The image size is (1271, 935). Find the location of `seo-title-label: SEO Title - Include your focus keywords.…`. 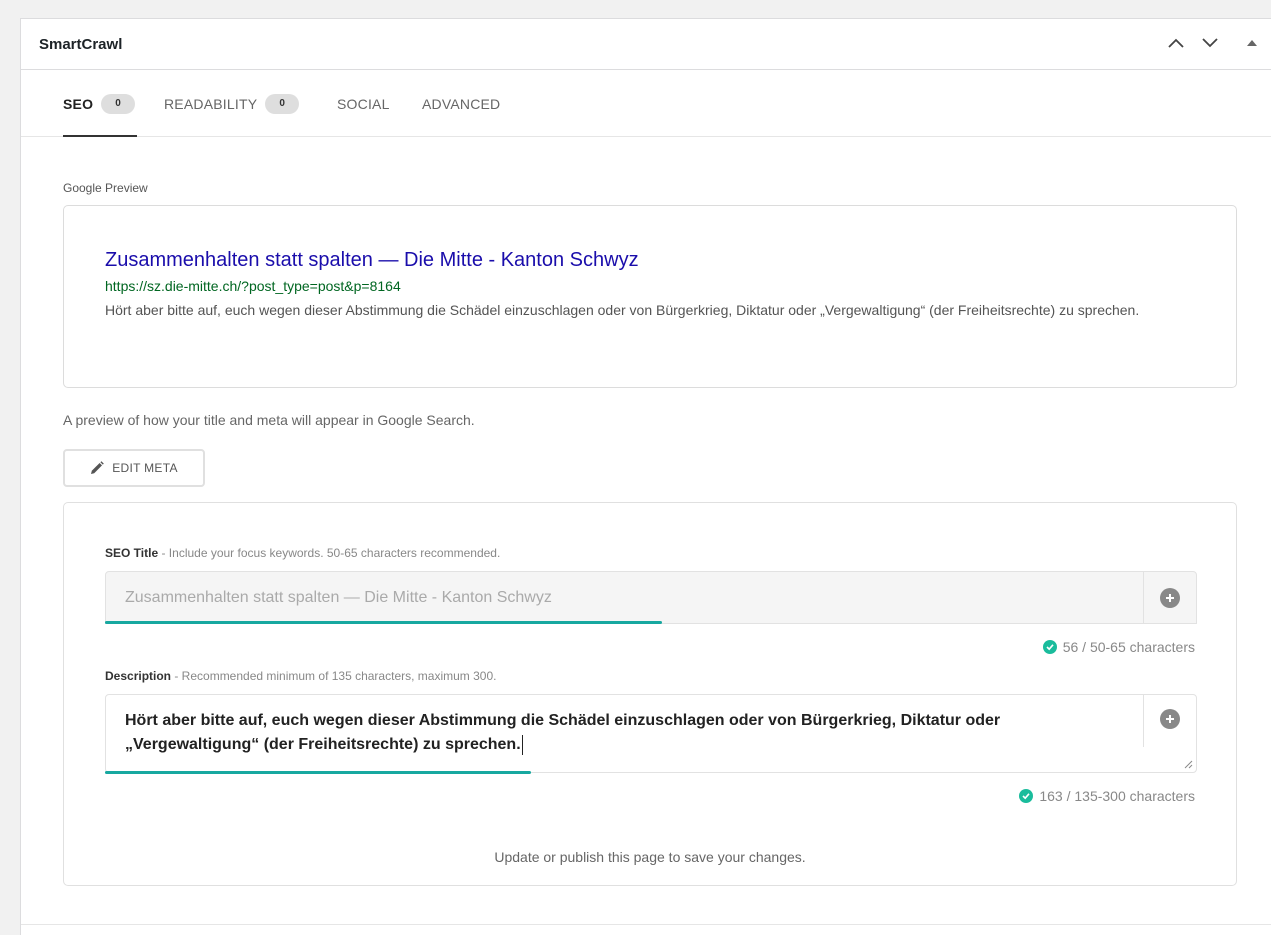

seo-title-label: SEO Title - Include your focus keywords.… is located at coordinates (302, 553).